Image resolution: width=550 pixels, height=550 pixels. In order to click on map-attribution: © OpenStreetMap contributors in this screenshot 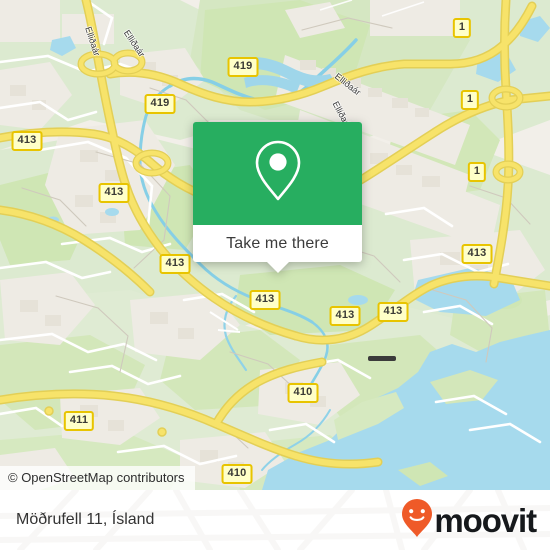, I will do `click(97, 478)`.